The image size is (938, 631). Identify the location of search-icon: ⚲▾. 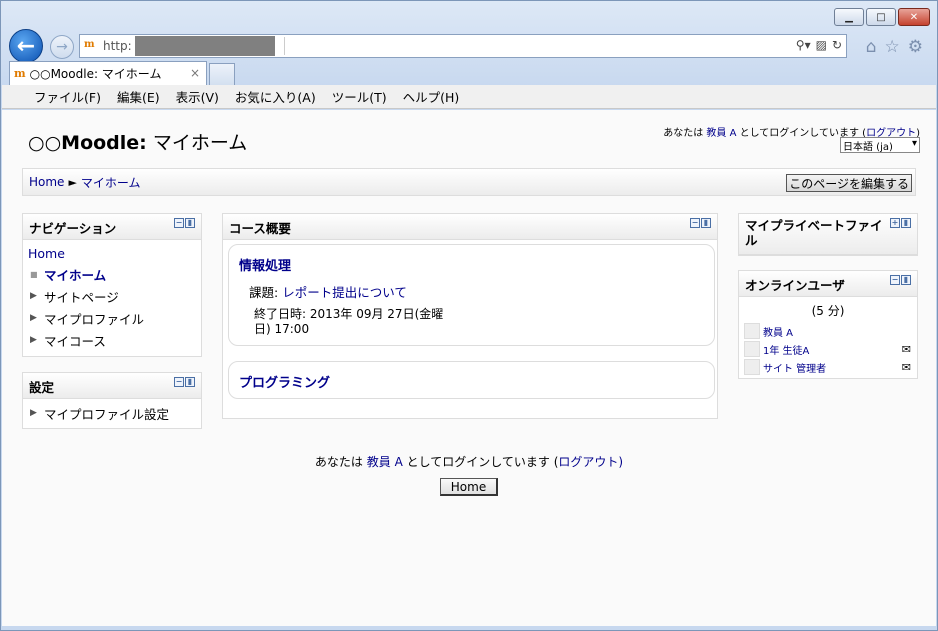
(803, 45).